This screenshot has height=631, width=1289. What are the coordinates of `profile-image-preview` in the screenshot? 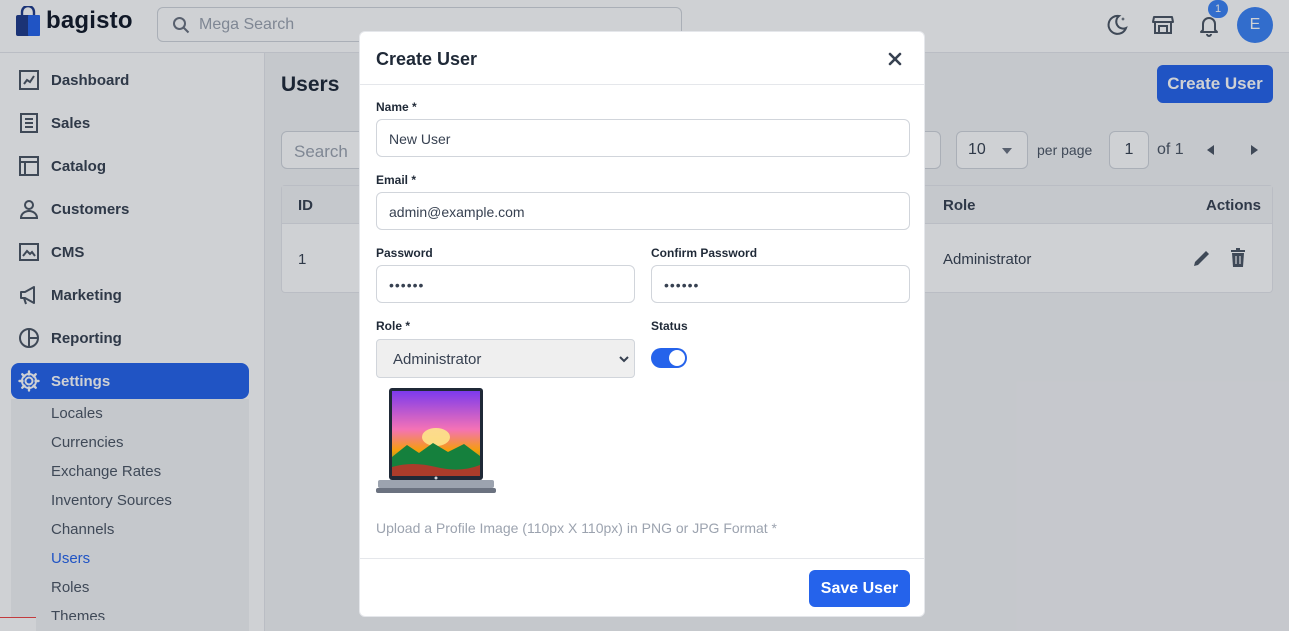 It's located at (436, 447).